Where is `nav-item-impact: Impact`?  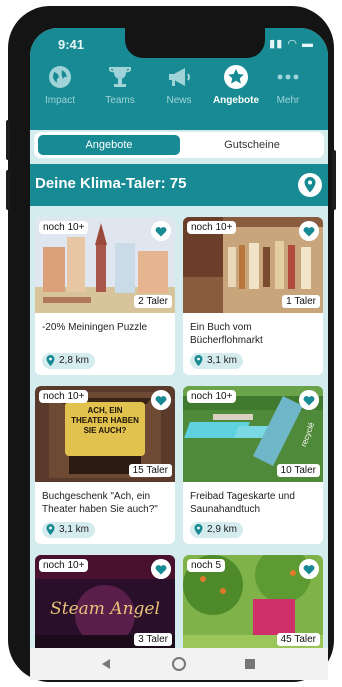 nav-item-impact: Impact is located at coordinates (60, 95).